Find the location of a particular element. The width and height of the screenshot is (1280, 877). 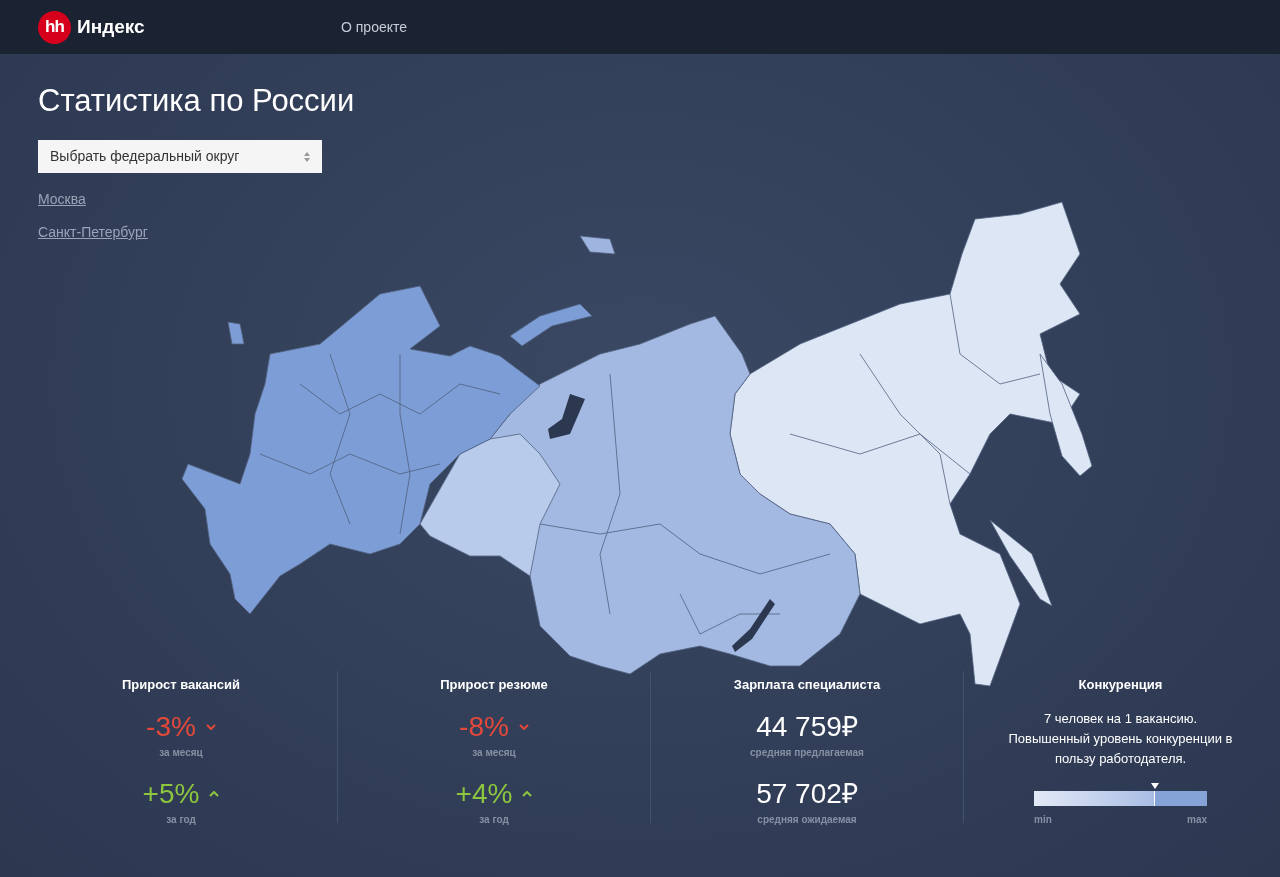

sort-arrows-icon is located at coordinates (307, 156).